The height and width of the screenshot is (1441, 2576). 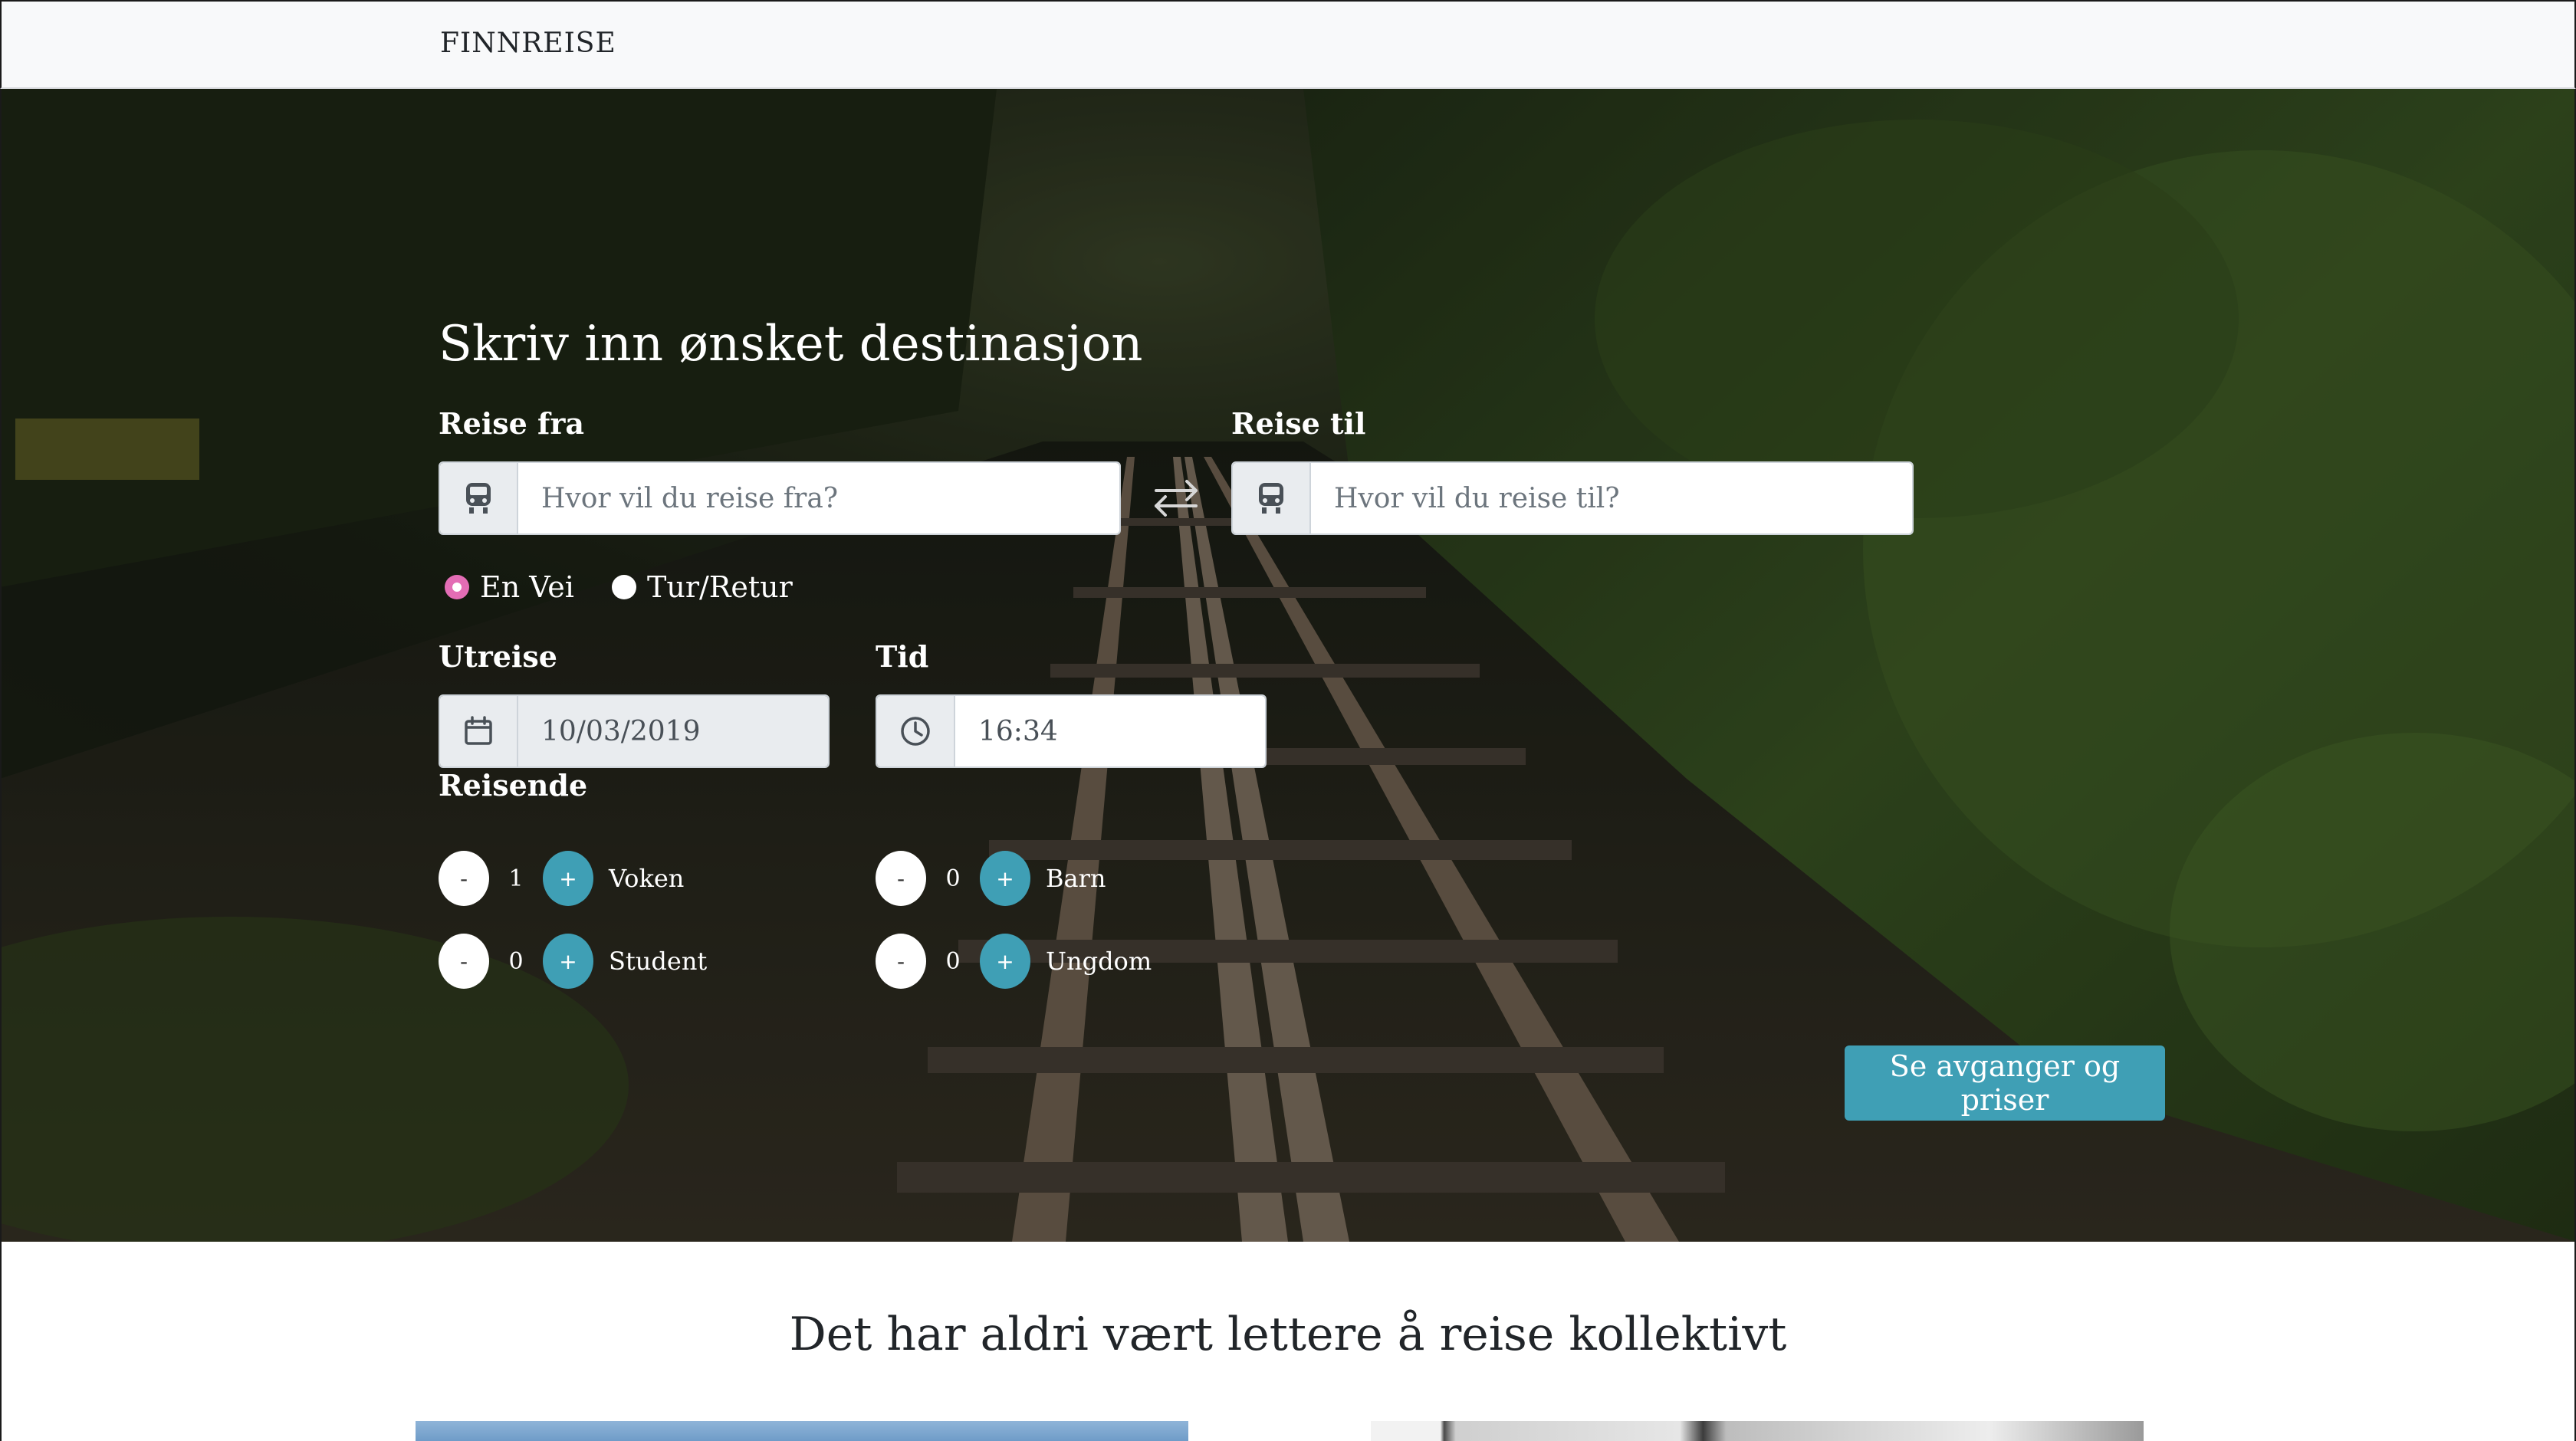 I want to click on counter-label: Ungdom, so click(x=1099, y=962).